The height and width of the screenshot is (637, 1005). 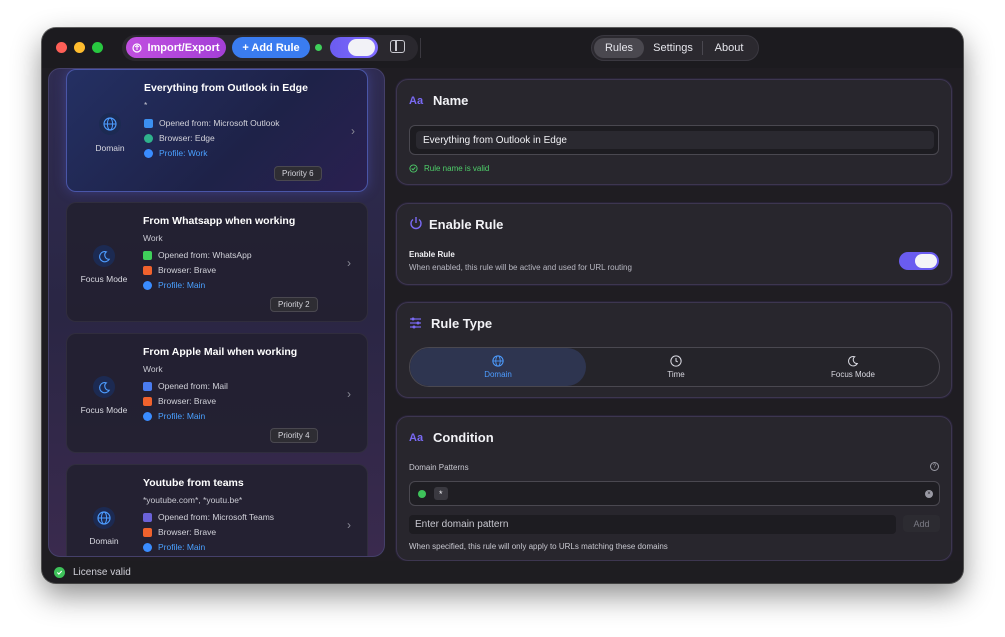 What do you see at coordinates (498, 374) in the screenshot?
I see `rule-type-option-label: Domain` at bounding box center [498, 374].